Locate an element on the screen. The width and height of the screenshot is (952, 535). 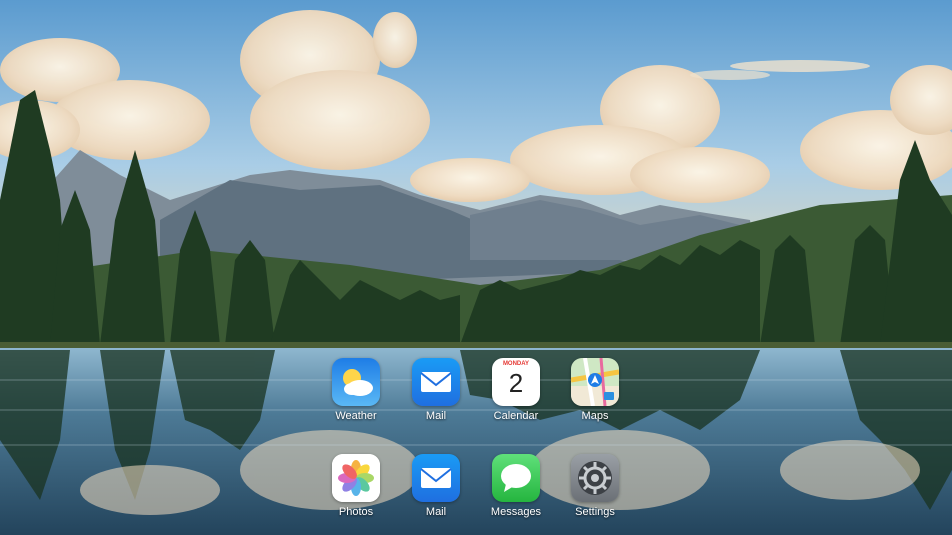
app-label: Settings is located at coordinates (595, 512).